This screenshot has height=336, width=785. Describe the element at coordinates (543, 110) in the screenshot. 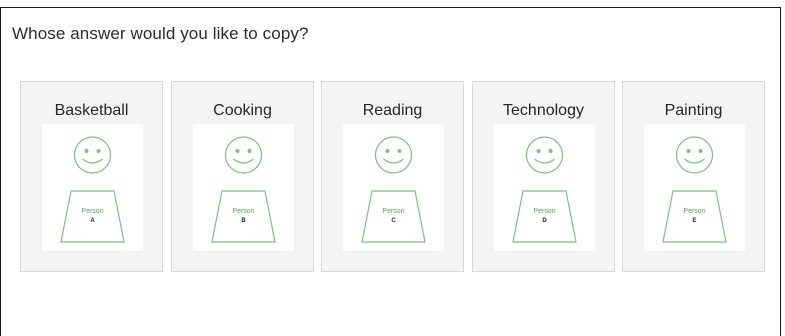

I see `option-label: Technology` at that location.